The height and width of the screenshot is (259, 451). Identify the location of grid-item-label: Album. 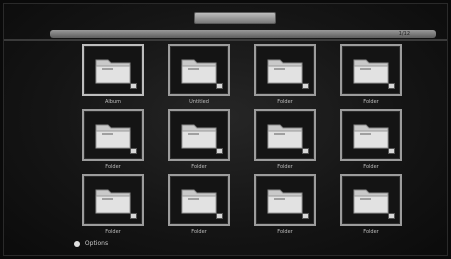
(113, 102).